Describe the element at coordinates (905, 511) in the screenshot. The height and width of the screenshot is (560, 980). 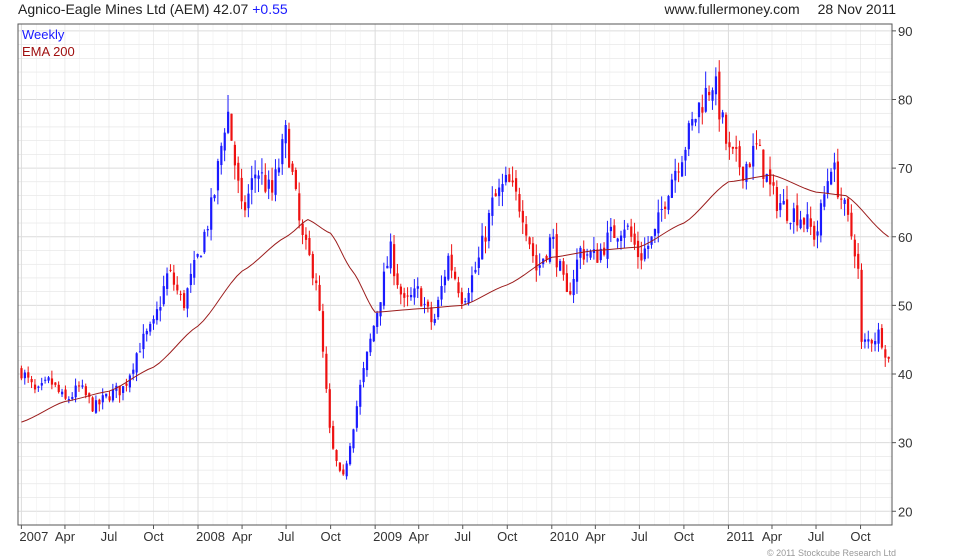
I see `y-tick-label: 20` at that location.